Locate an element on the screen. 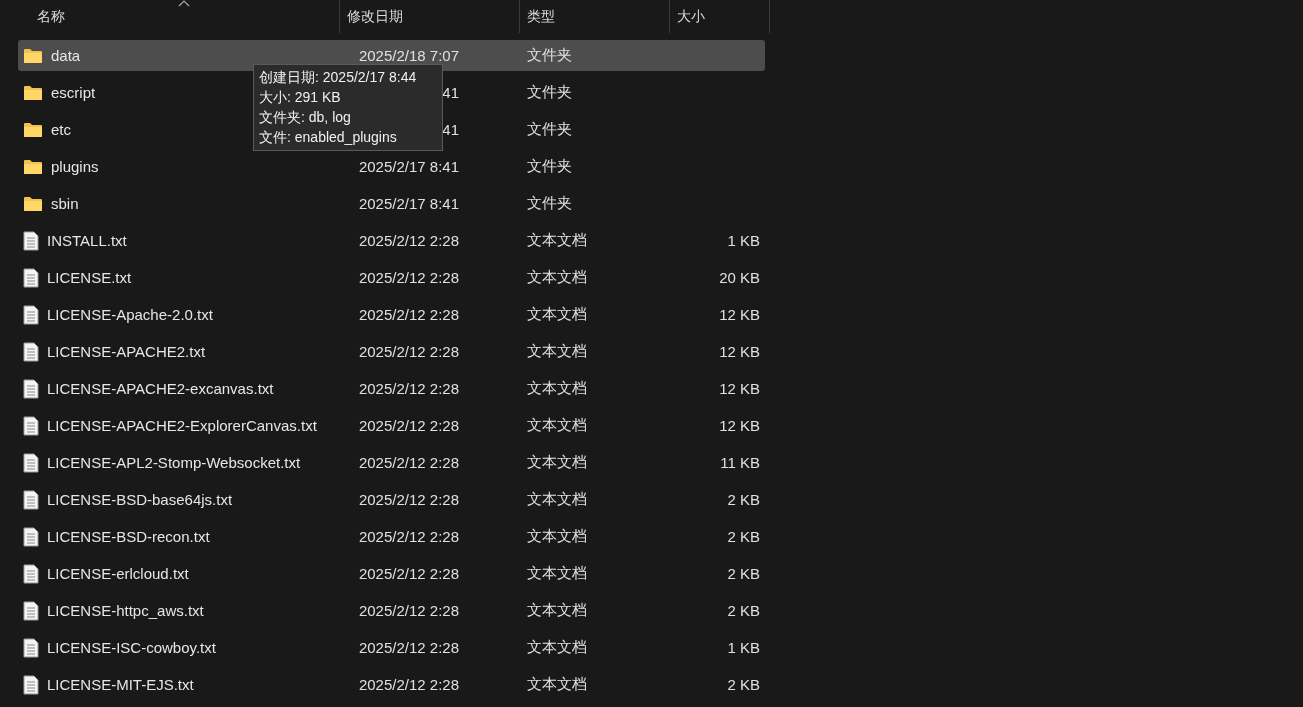  tooltip-line: 文件: enabled_plugins is located at coordinates (328, 137).